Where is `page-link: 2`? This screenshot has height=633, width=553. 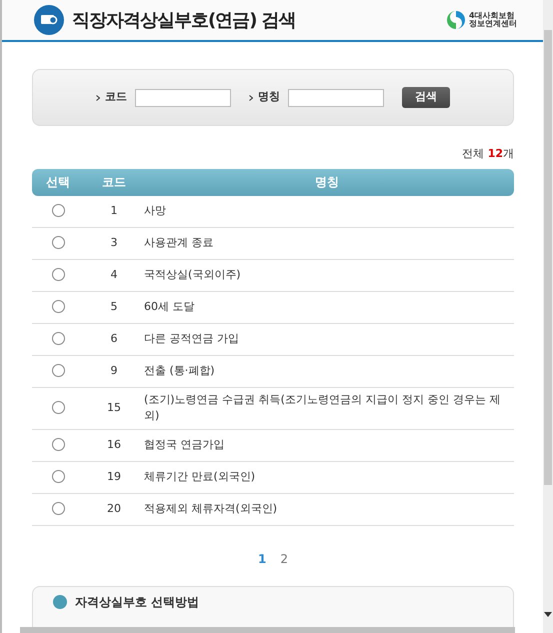 page-link: 2 is located at coordinates (284, 559).